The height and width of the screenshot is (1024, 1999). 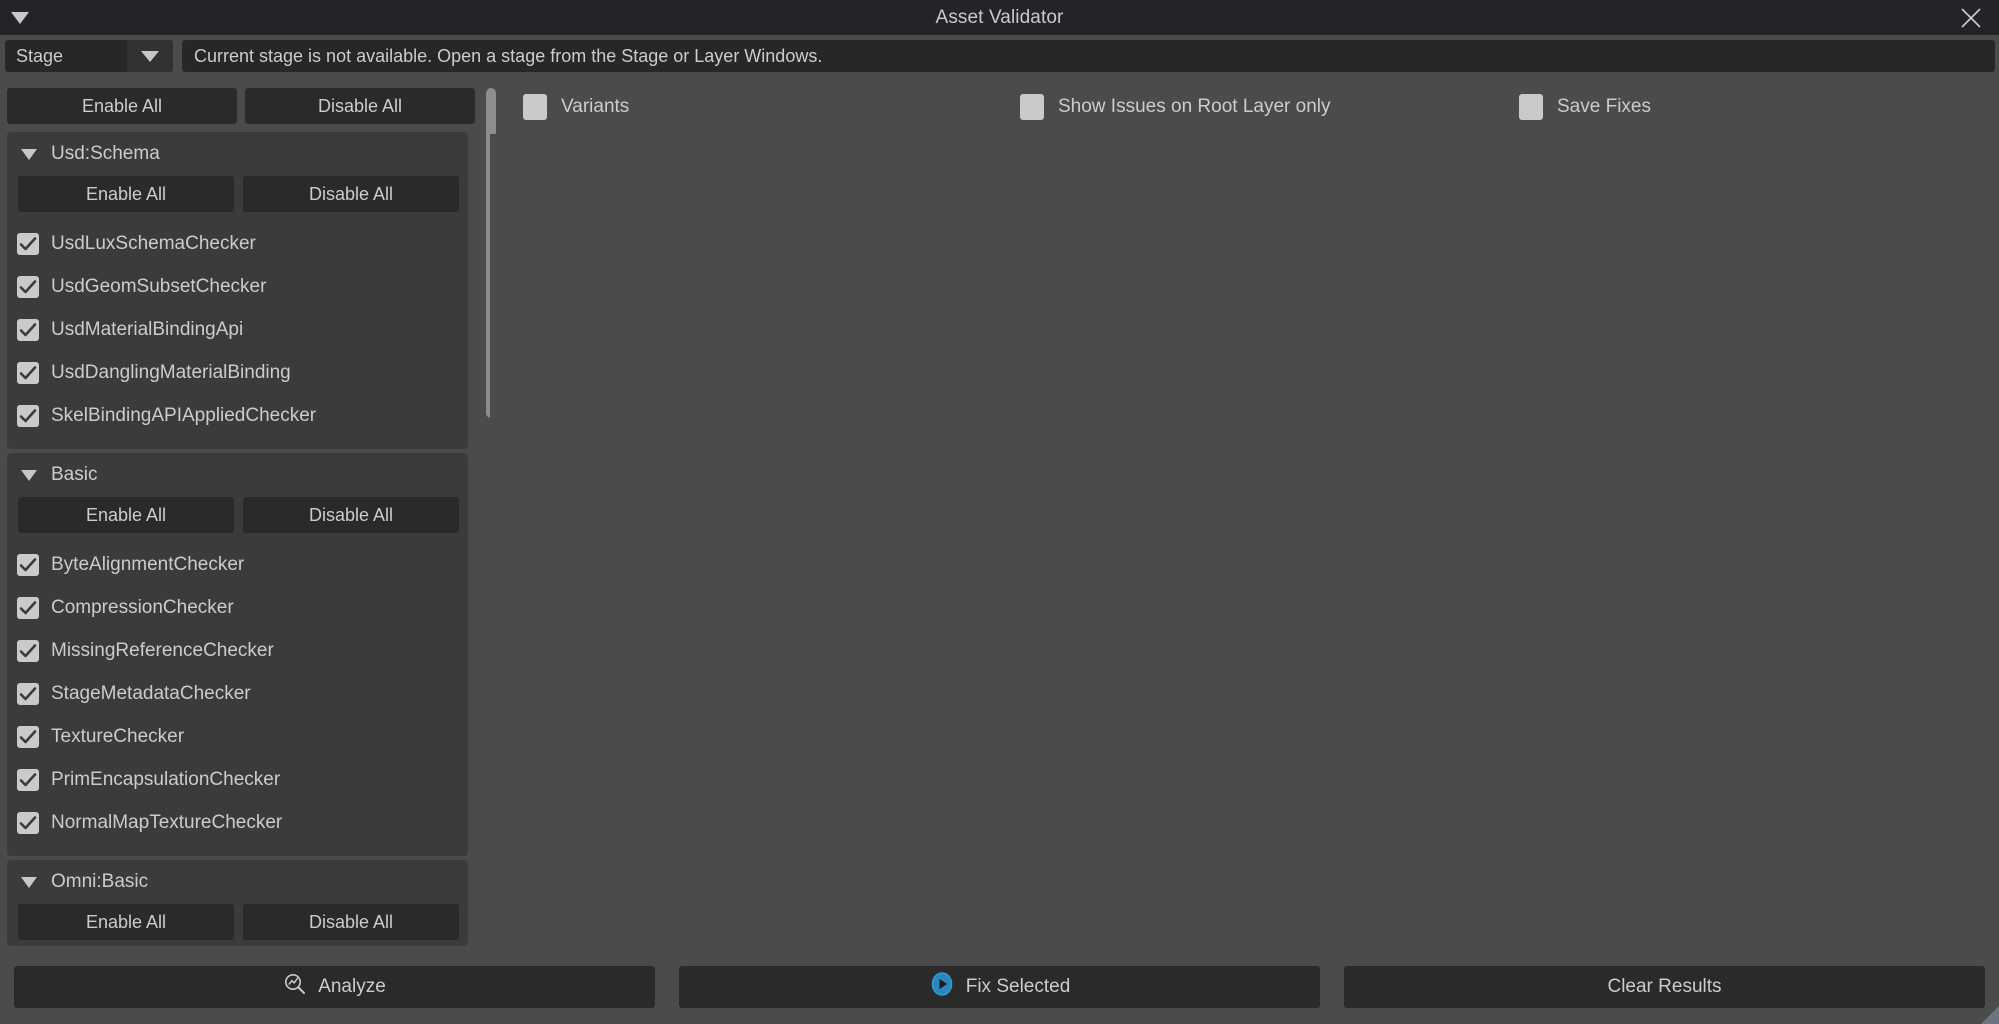 What do you see at coordinates (153, 243) in the screenshot?
I see `rule-item-label: UsdLuxSchemaChecker` at bounding box center [153, 243].